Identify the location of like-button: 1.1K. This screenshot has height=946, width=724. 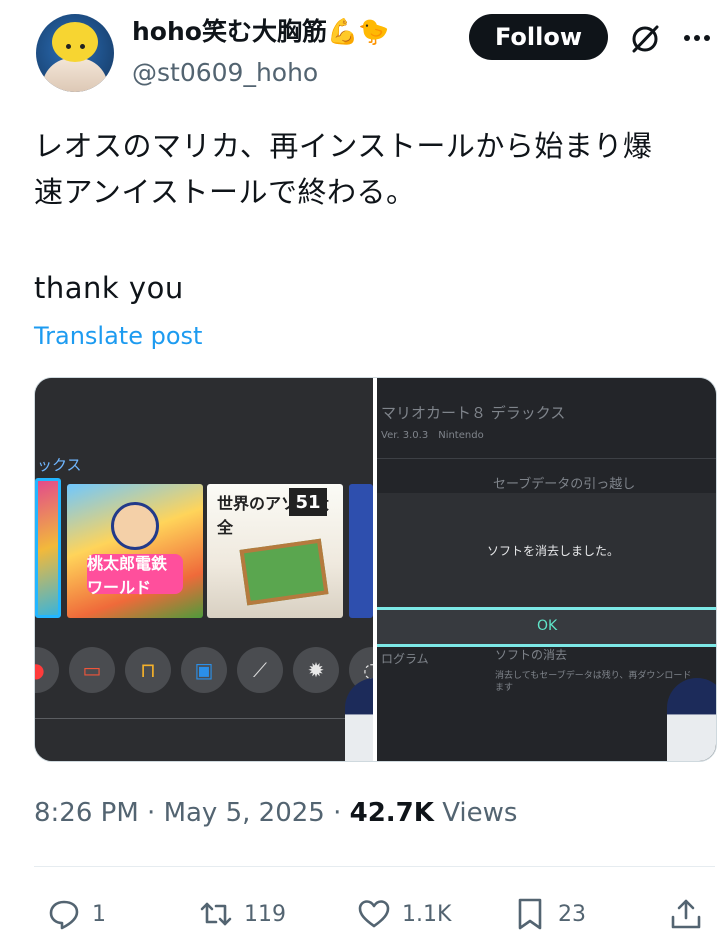
(403, 914).